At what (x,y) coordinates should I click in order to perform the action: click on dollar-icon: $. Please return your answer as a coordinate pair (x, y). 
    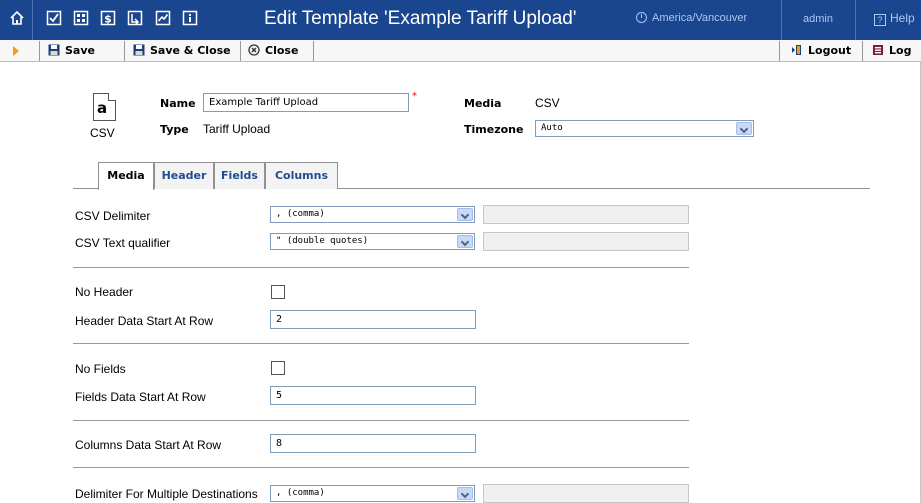
    Looking at the image, I should click on (108, 18).